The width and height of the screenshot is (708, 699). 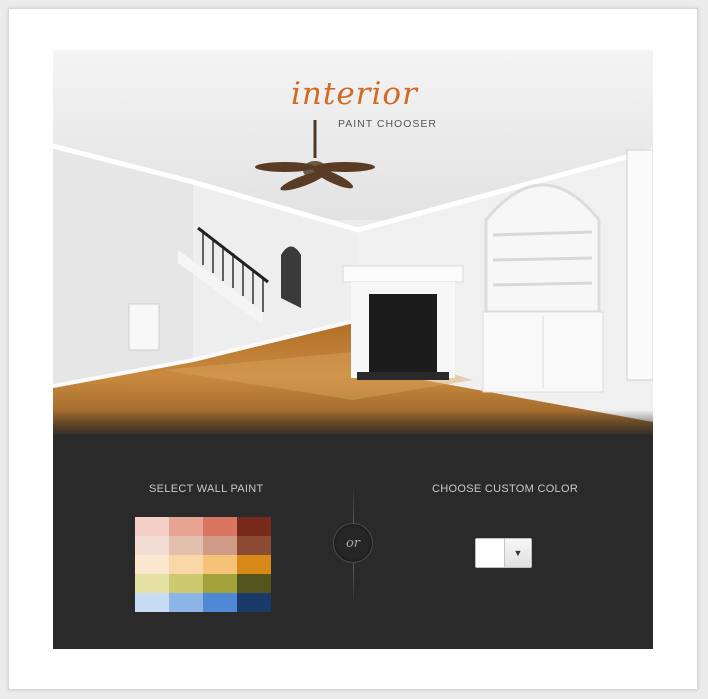 I want to click on or-separator: or, so click(x=353, y=543).